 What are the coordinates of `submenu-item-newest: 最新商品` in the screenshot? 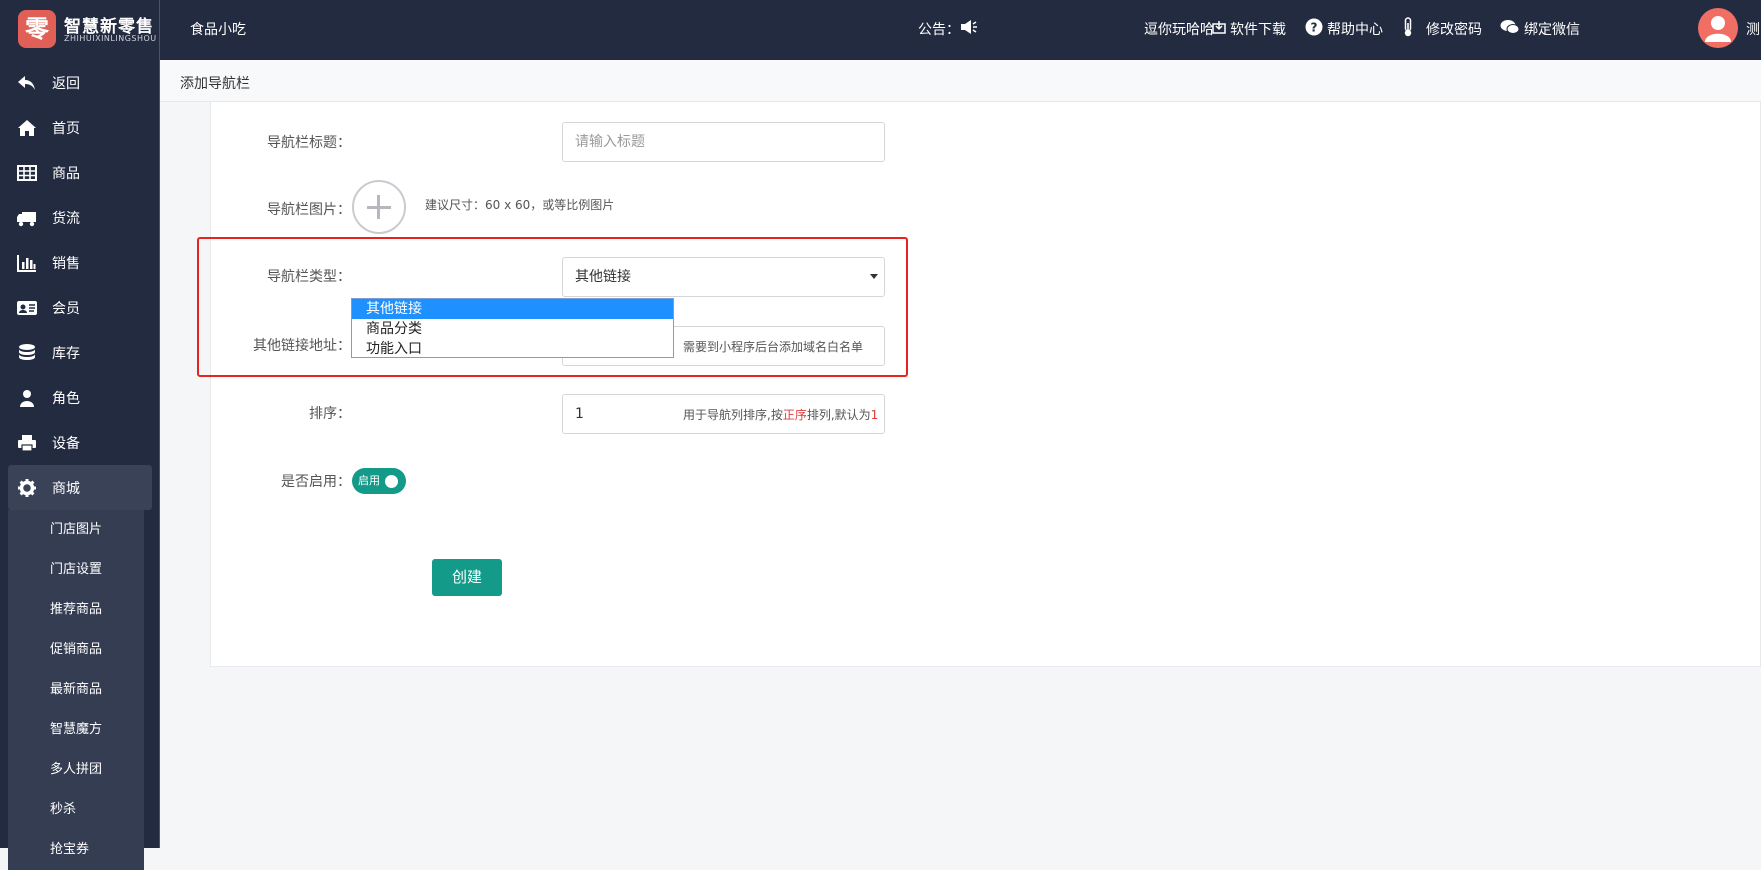 It's located at (76, 690).